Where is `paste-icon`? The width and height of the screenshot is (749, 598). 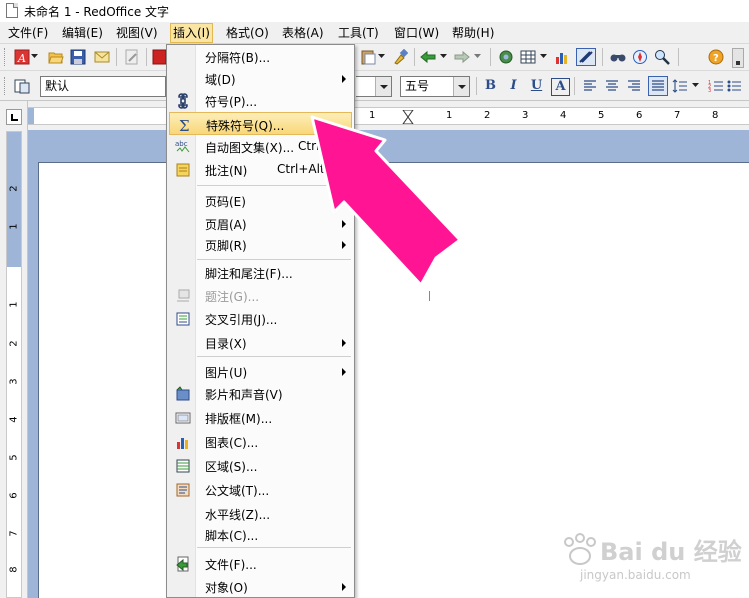 paste-icon is located at coordinates (368, 57).